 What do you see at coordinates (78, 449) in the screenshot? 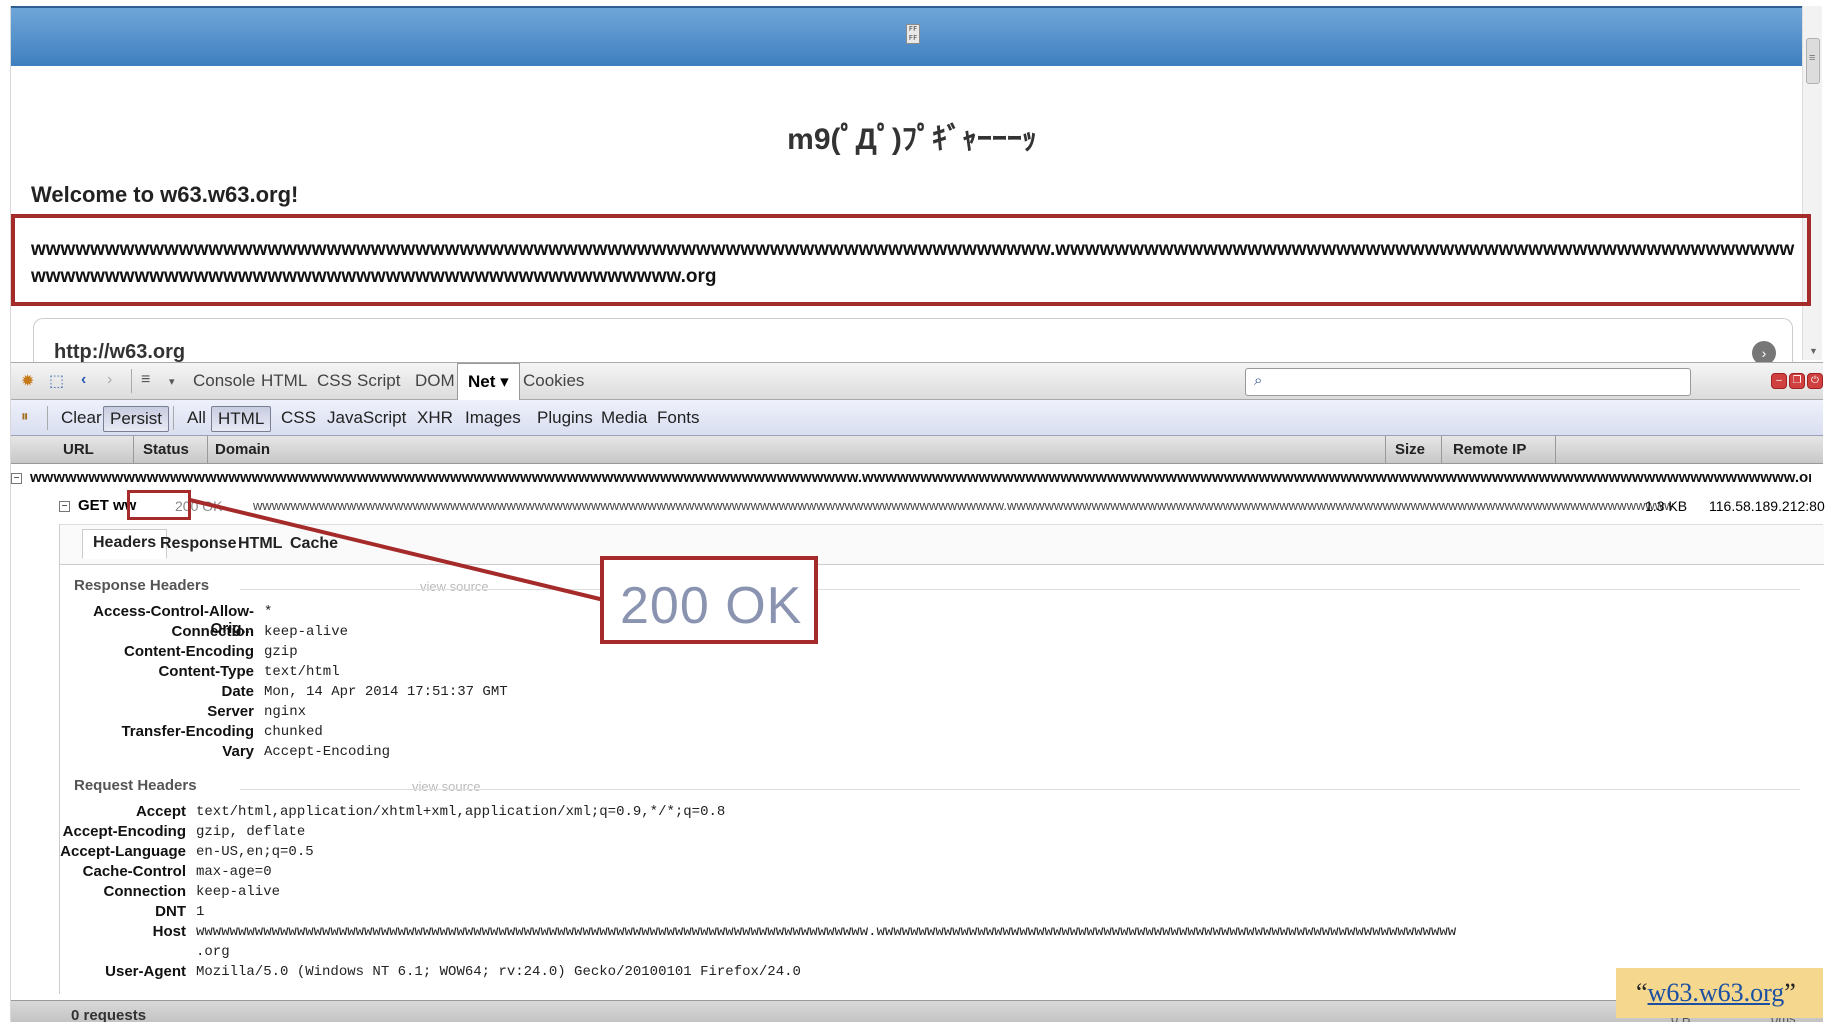
I see `column-url: URL` at bounding box center [78, 449].